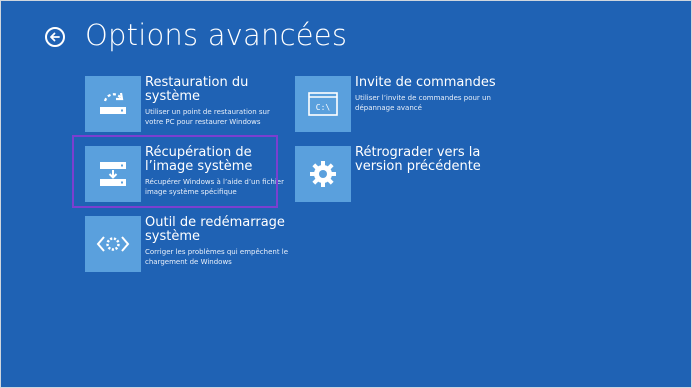  What do you see at coordinates (418, 159) in the screenshot?
I see `option-name: Rétrograder vers la version précédente` at bounding box center [418, 159].